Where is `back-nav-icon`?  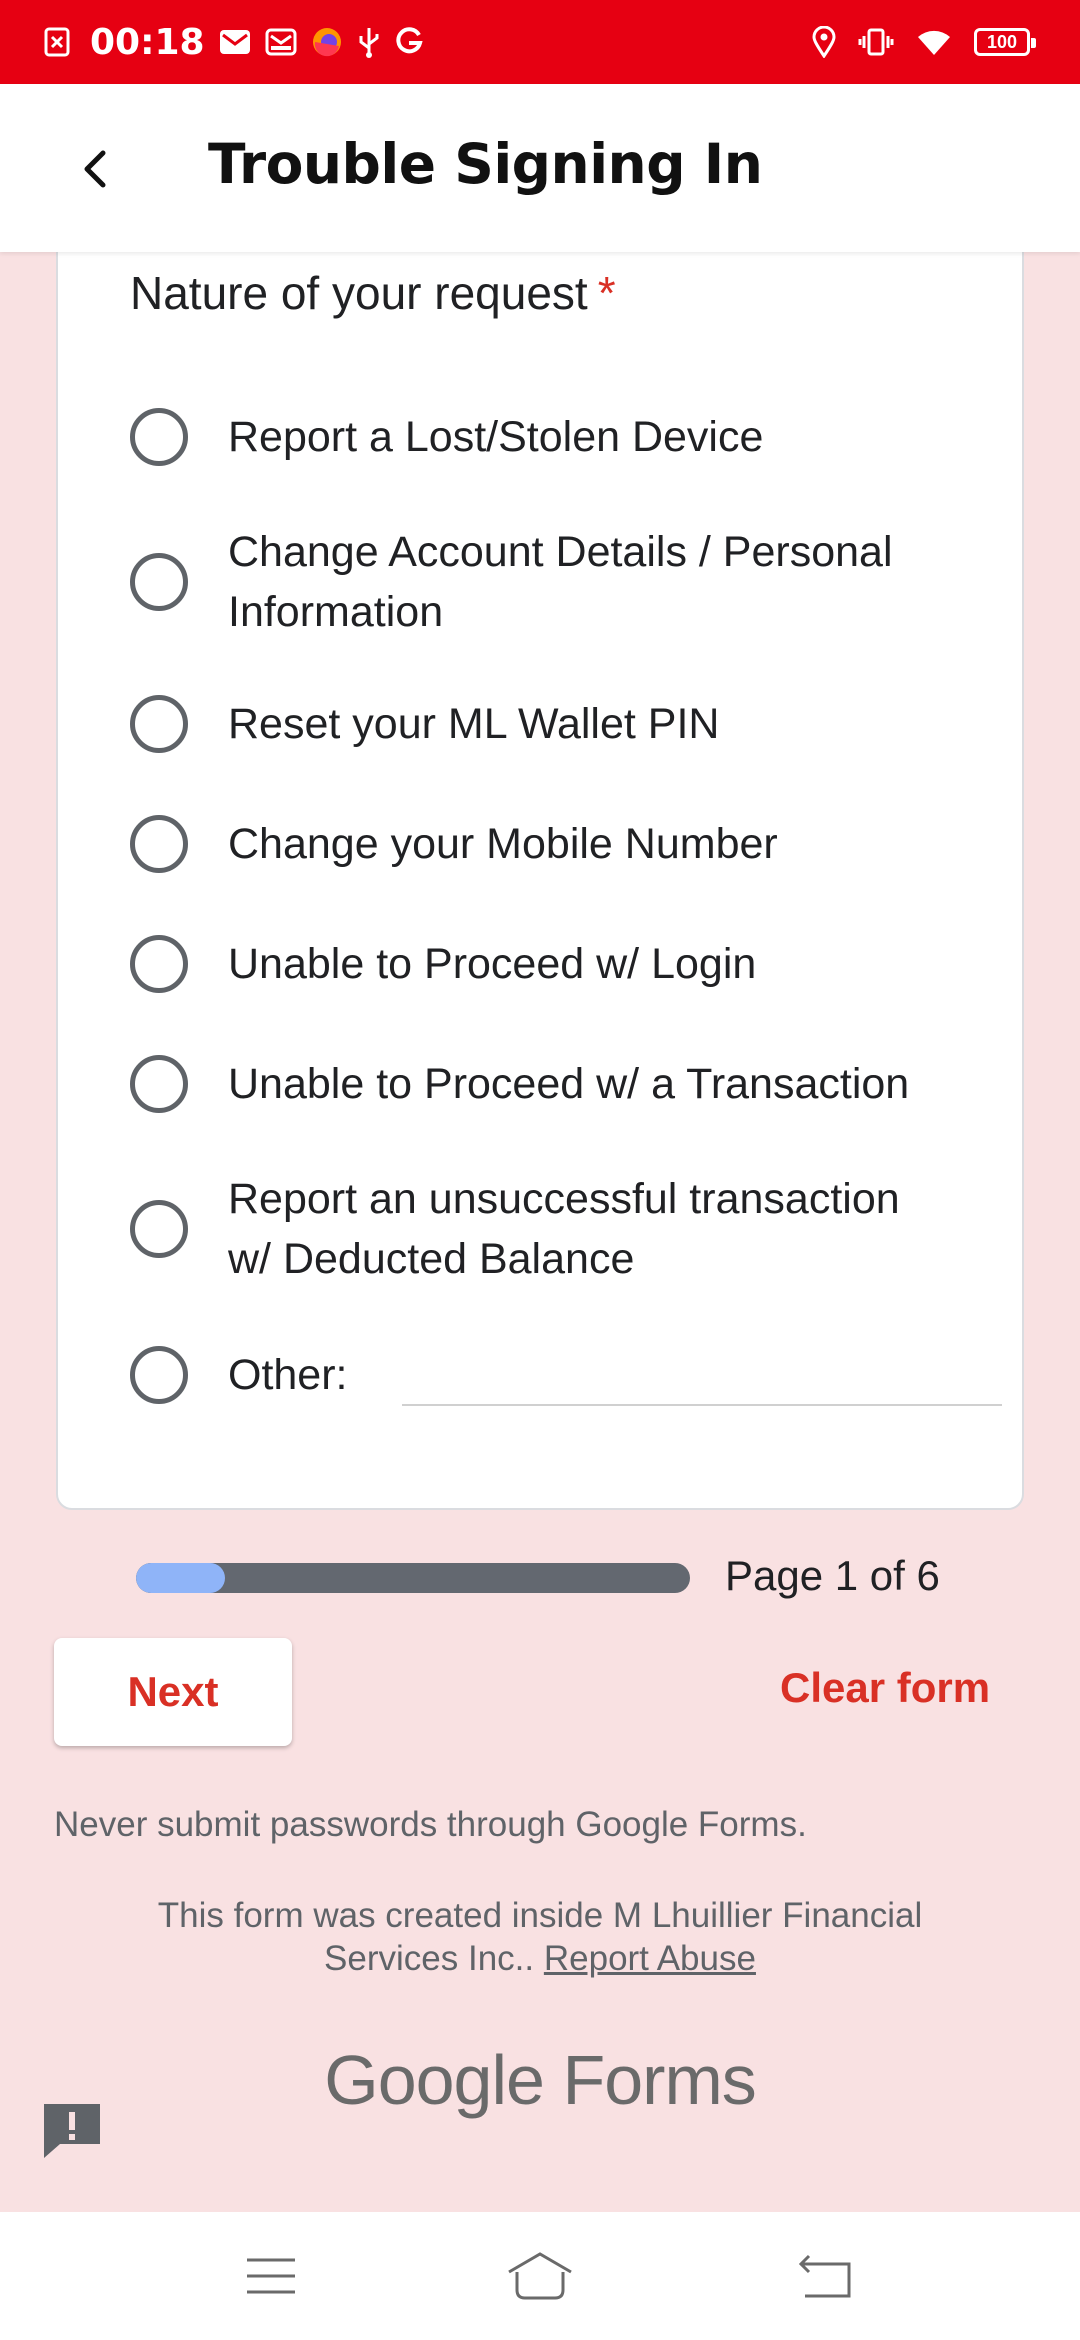 back-nav-icon is located at coordinates (824, 2276).